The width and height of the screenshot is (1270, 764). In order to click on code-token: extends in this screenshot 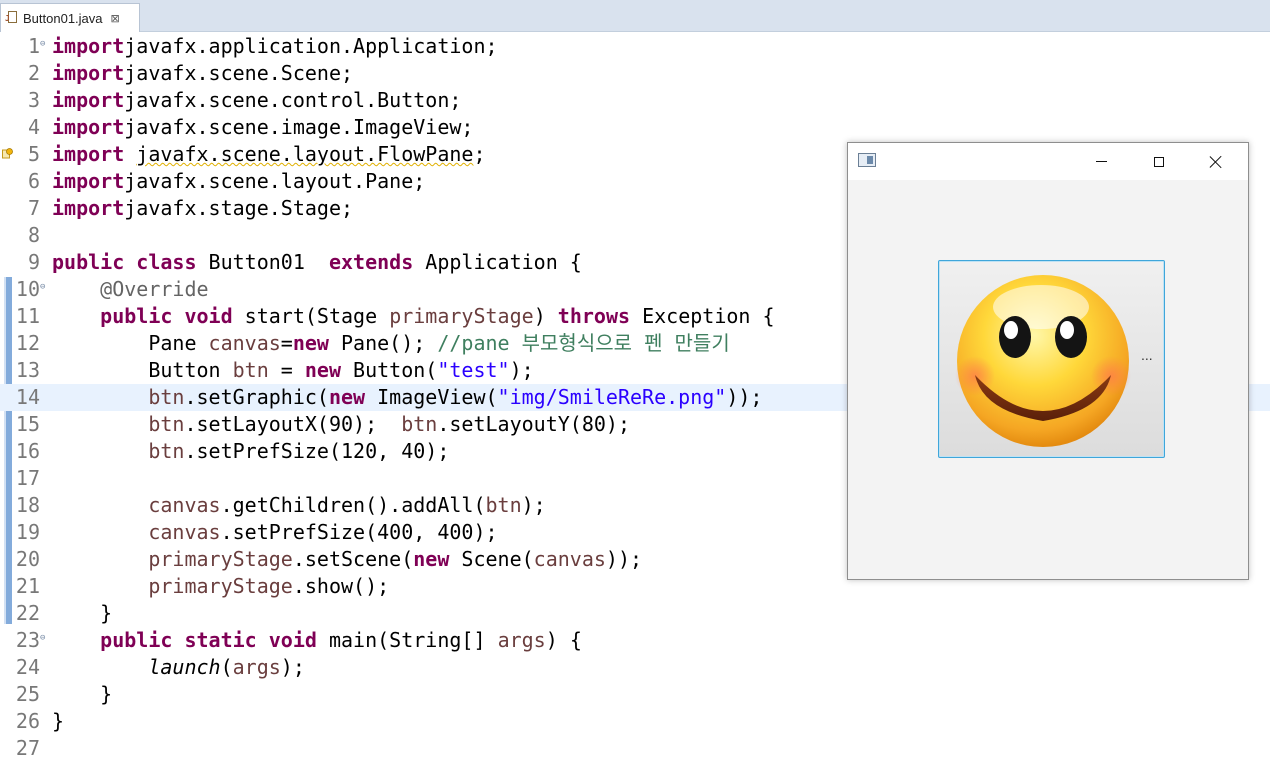, I will do `click(371, 262)`.